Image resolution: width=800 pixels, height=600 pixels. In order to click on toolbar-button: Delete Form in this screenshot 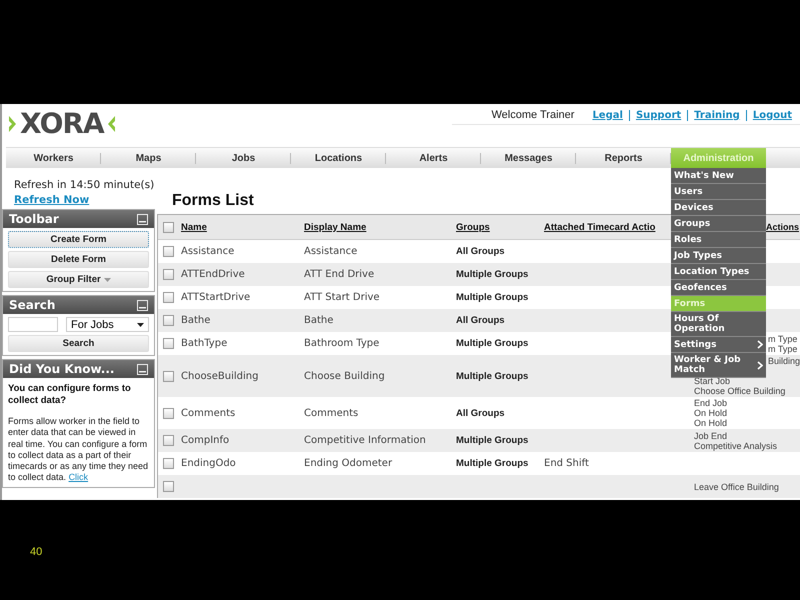, I will do `click(78, 259)`.